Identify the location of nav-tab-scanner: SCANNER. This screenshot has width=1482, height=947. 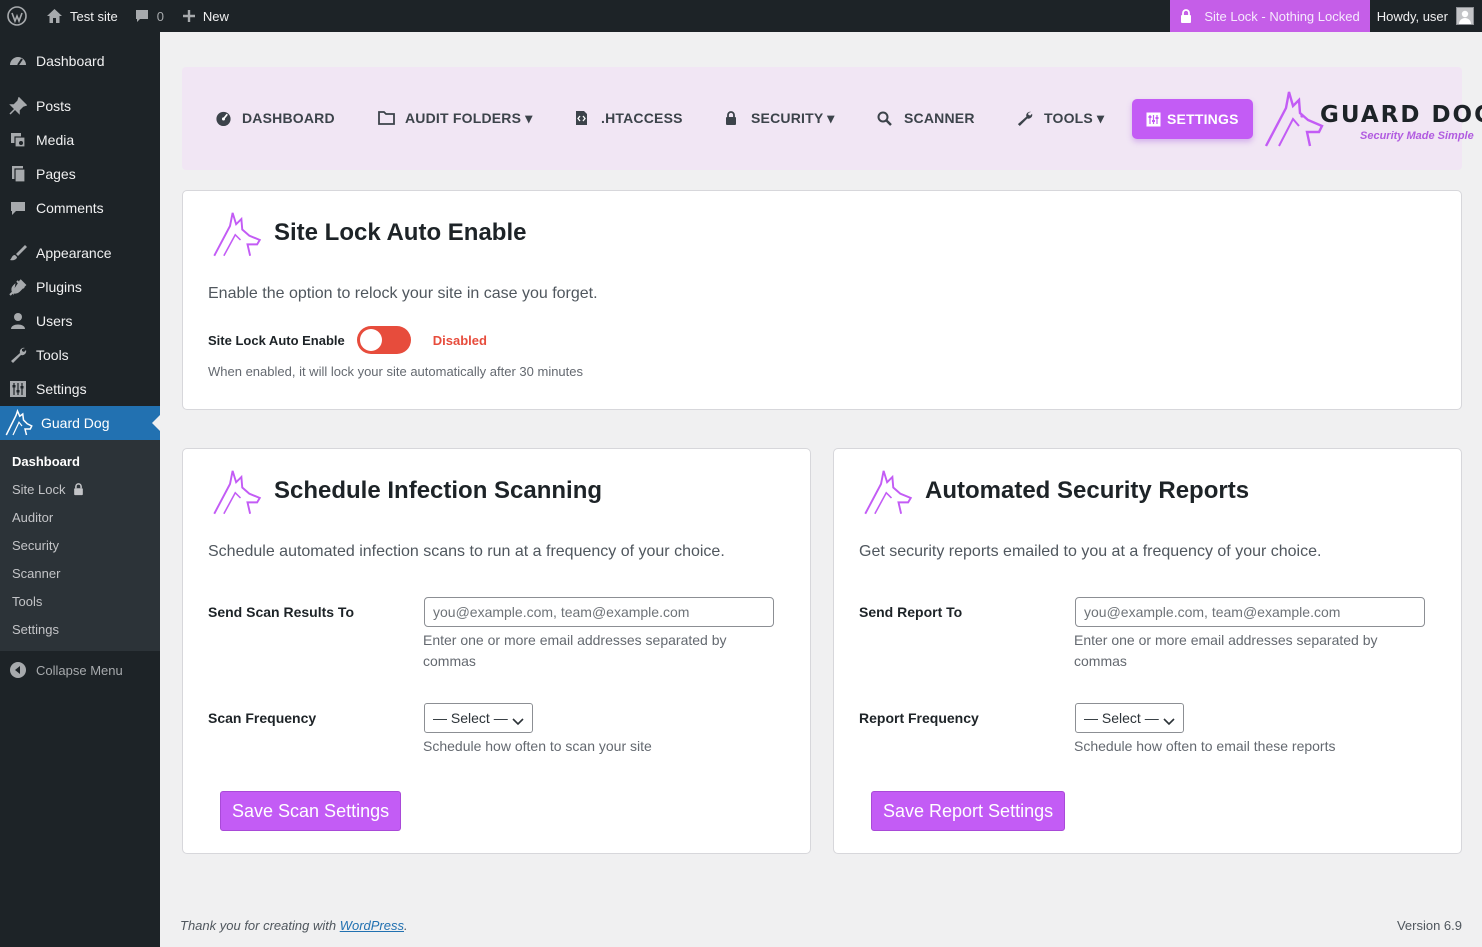
(926, 118).